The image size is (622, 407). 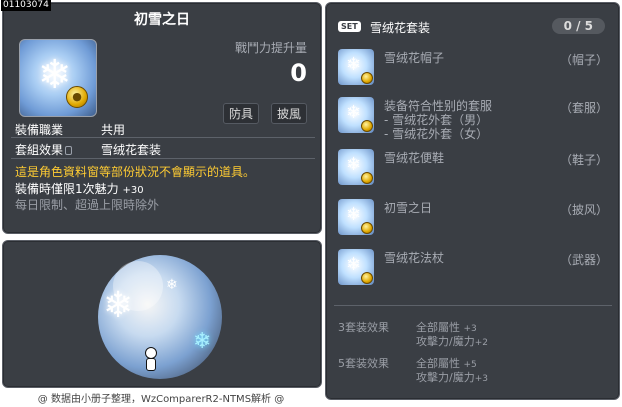 What do you see at coordinates (87, 205) in the screenshot?
I see `daily-limit-text: 每日限制、超過上限時除外` at bounding box center [87, 205].